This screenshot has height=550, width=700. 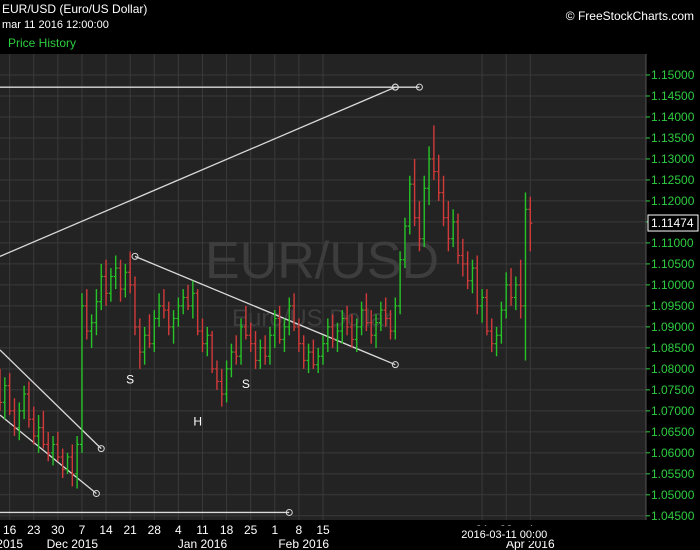 What do you see at coordinates (178, 530) in the screenshot?
I see `date-tick-label: 4` at bounding box center [178, 530].